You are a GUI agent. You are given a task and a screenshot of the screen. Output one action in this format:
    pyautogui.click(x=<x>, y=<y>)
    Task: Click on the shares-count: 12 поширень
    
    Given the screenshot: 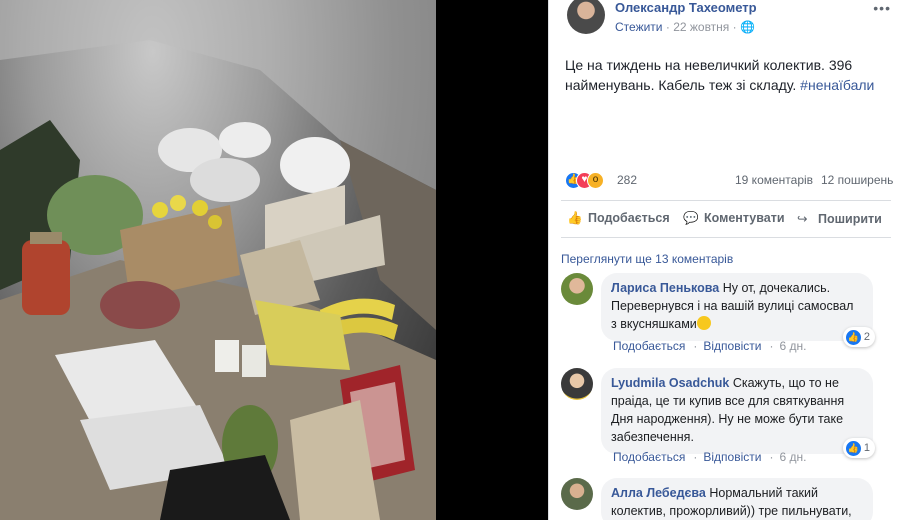 What is the action you would take?
    pyautogui.click(x=857, y=180)
    